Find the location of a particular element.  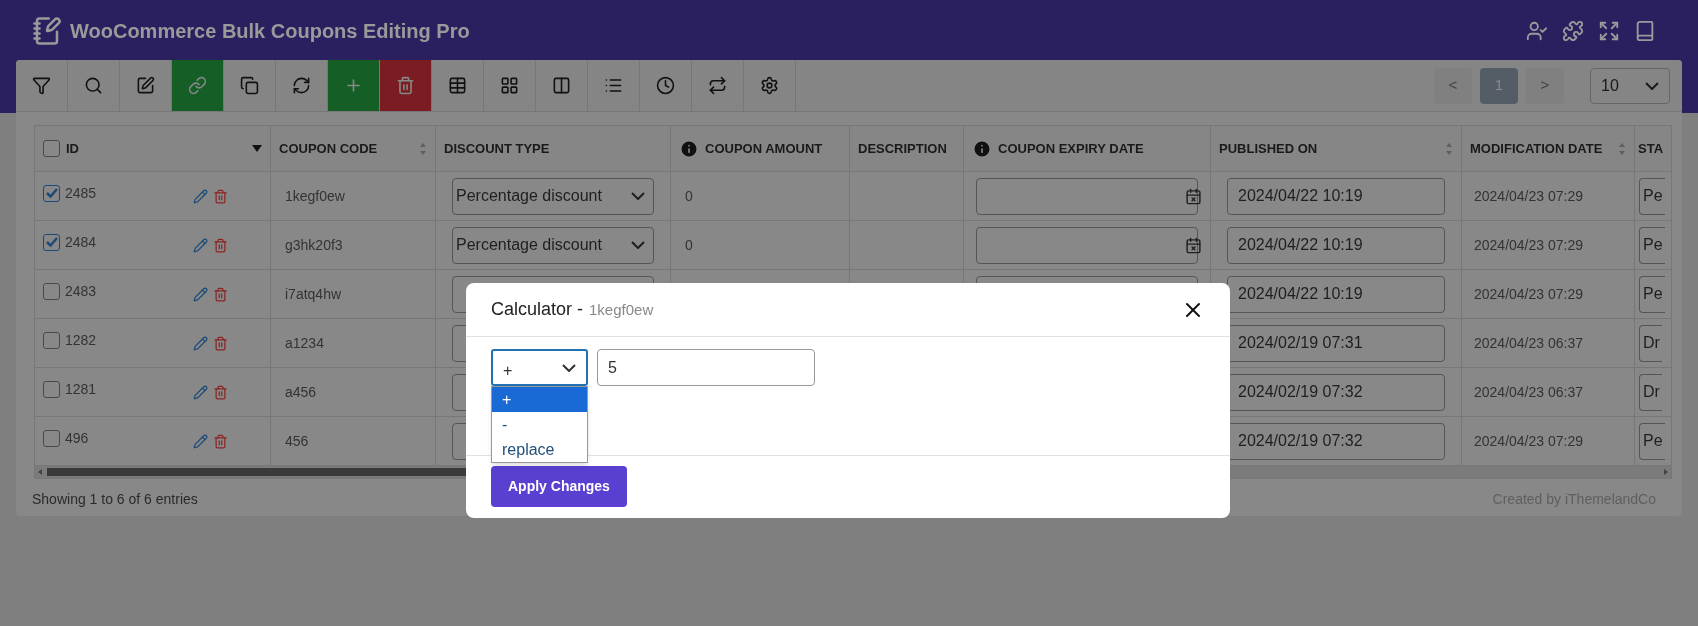

id-cell-text: 2485 is located at coordinates (81, 193).